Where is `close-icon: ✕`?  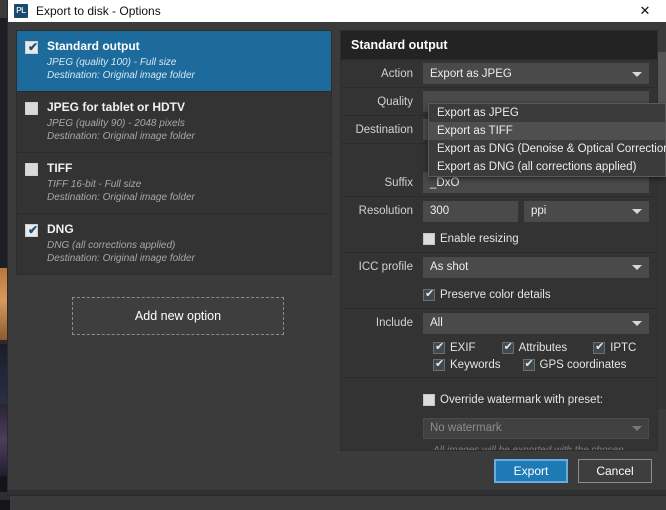 close-icon: ✕ is located at coordinates (645, 11).